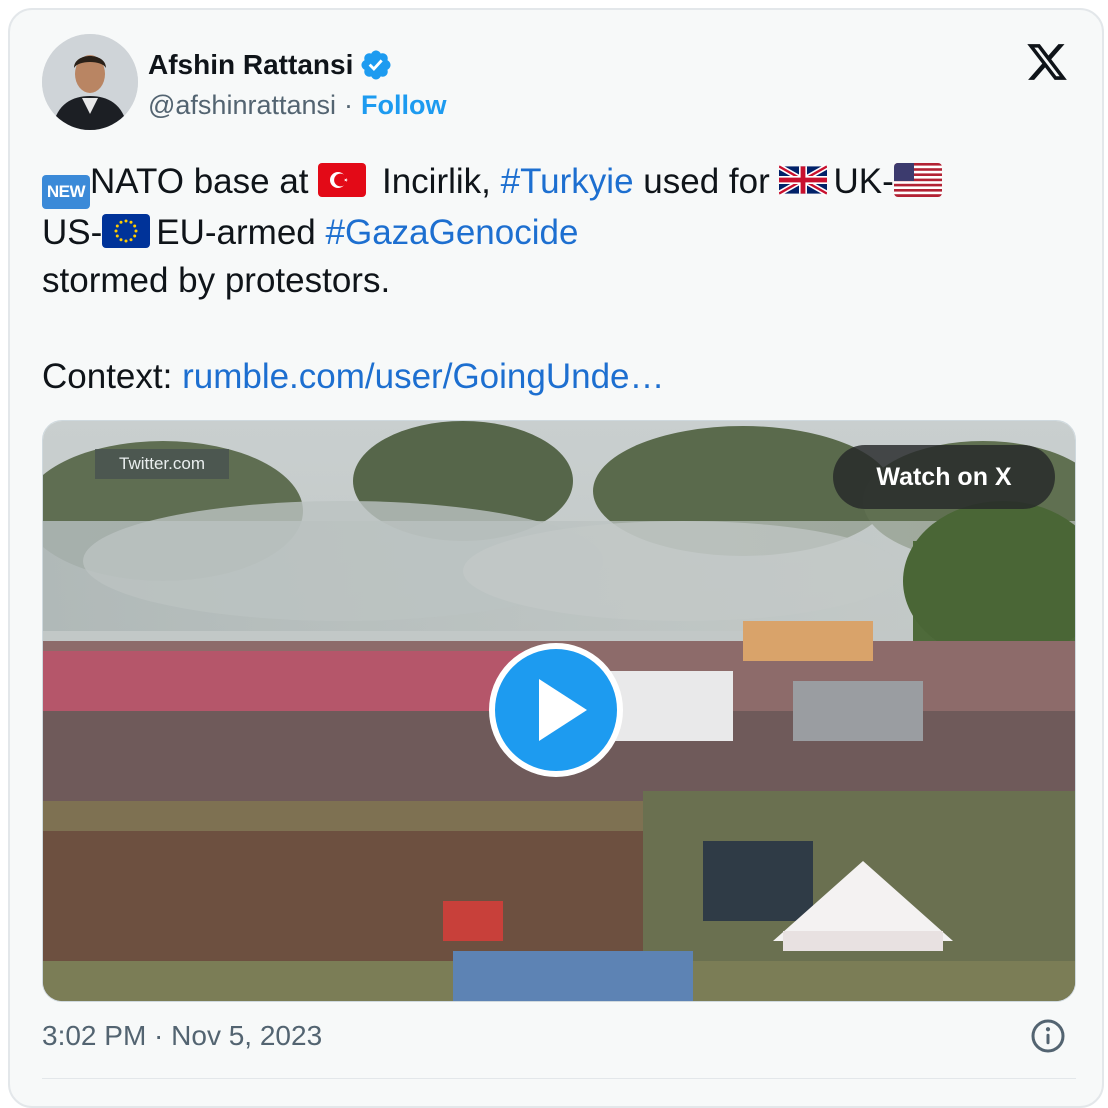 The height and width of the screenshot is (1108, 1108). Describe the element at coordinates (72, 232) in the screenshot. I see `tweet-text-segment: US-` at that location.